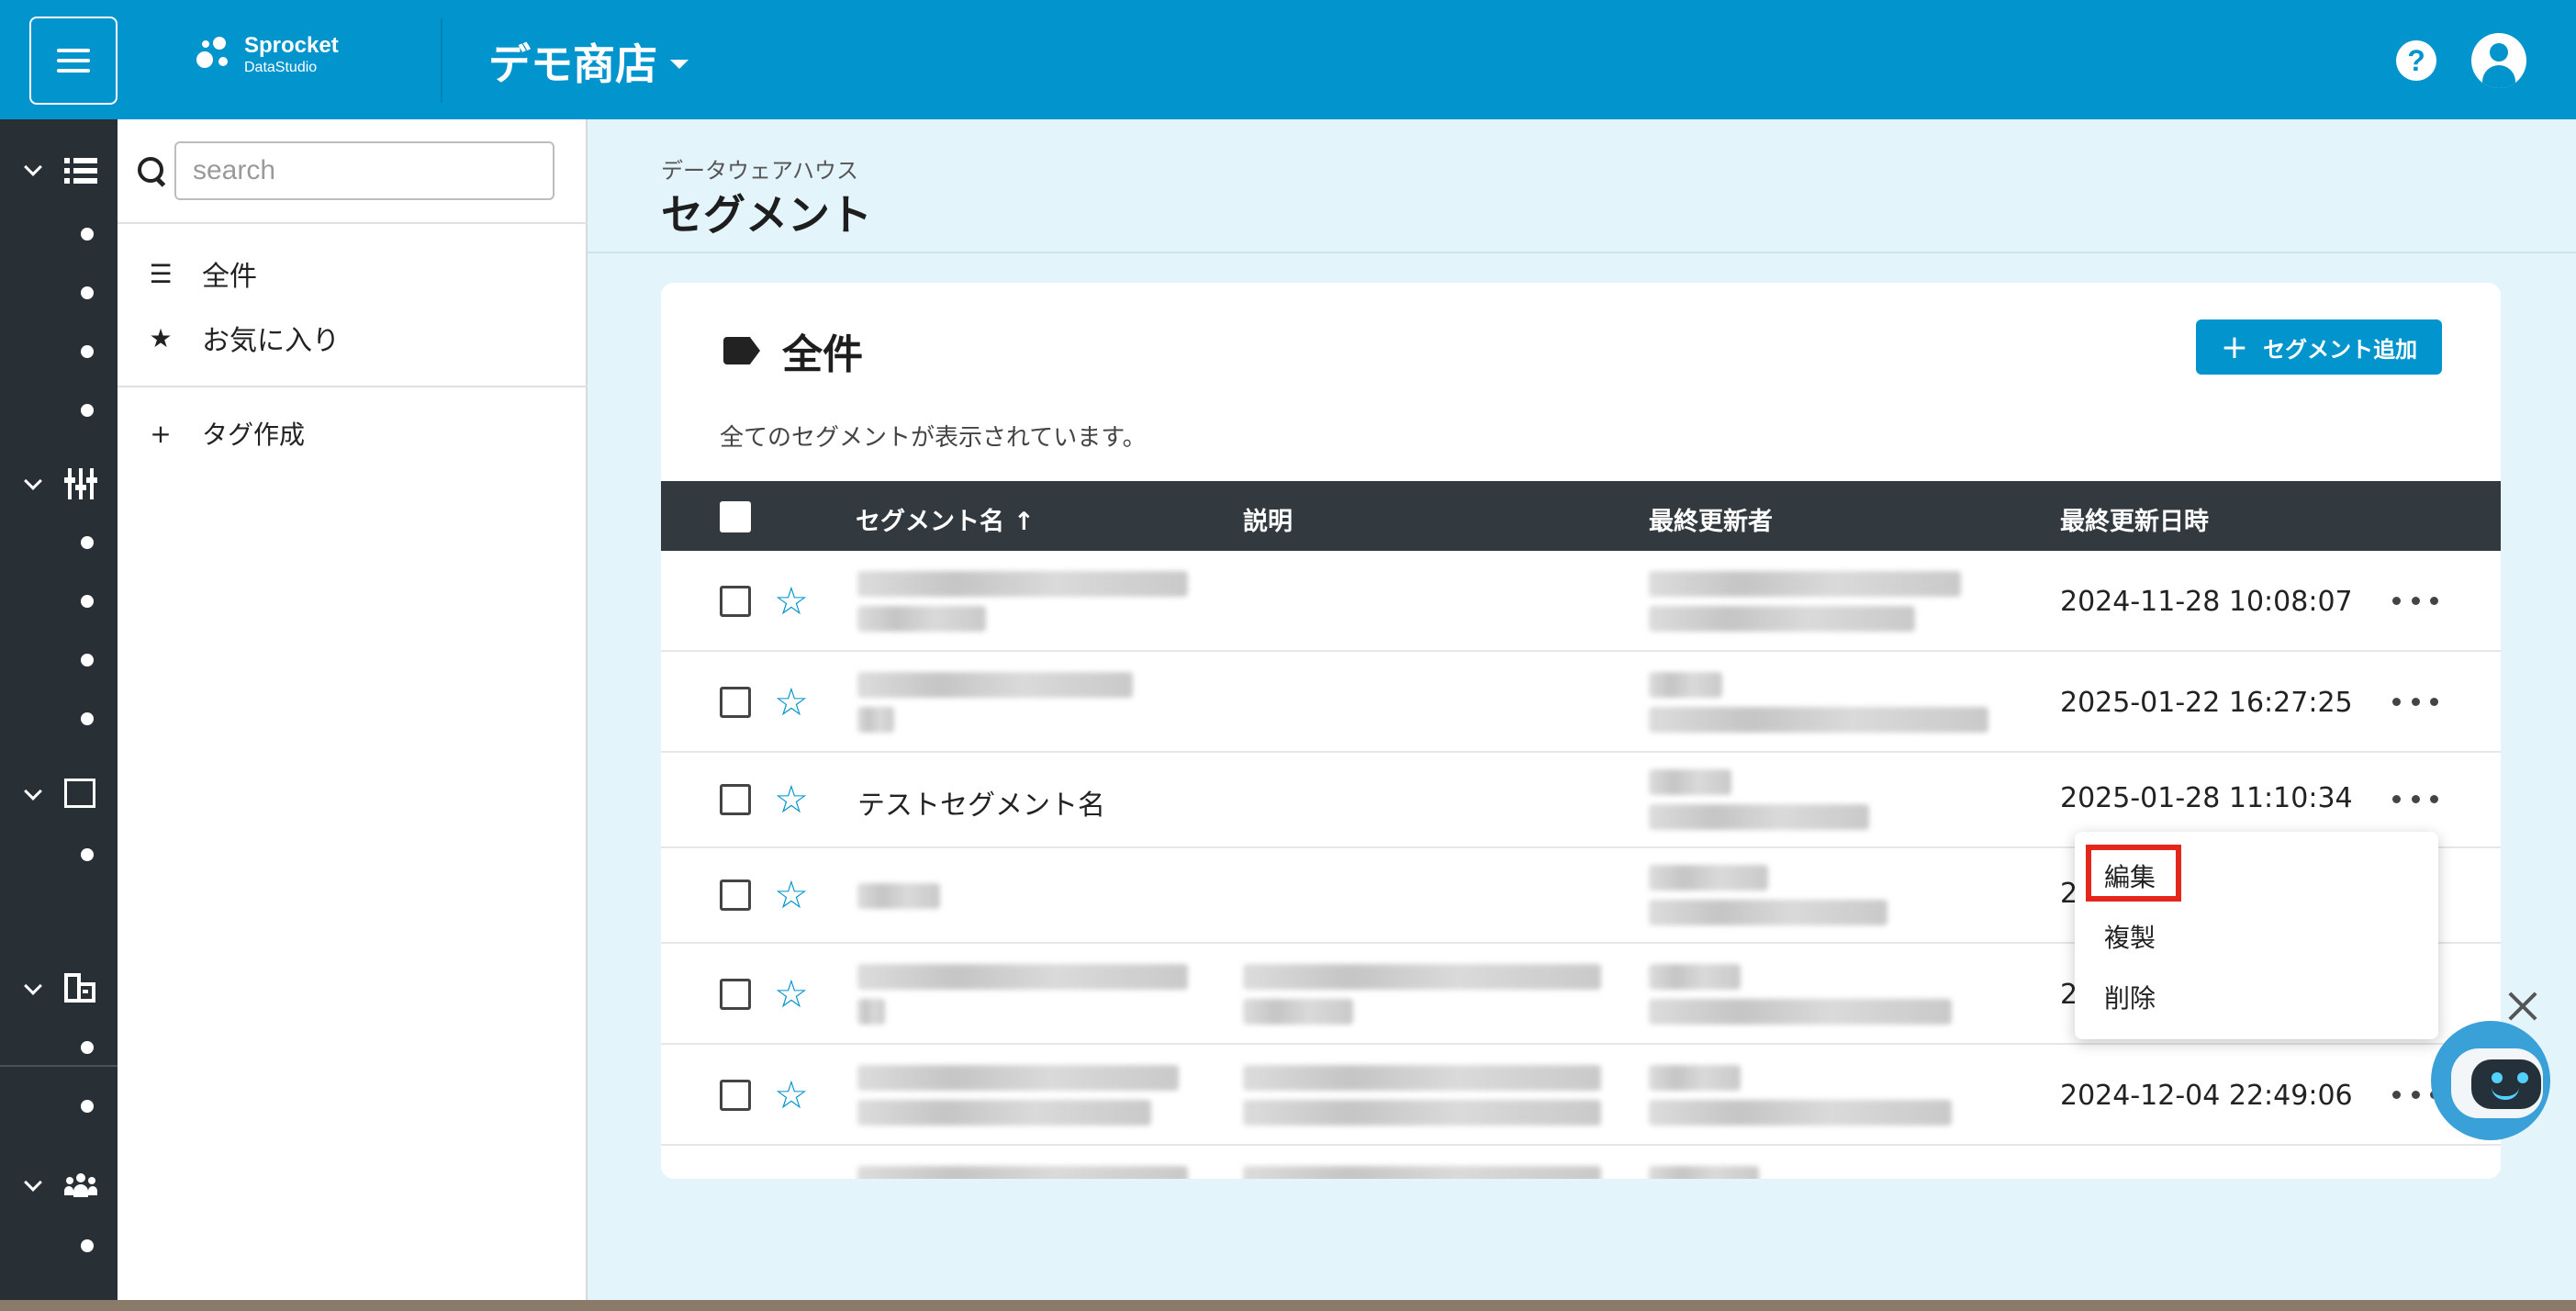 This screenshot has height=1311, width=2576. I want to click on people-group-icon, so click(80, 1186).